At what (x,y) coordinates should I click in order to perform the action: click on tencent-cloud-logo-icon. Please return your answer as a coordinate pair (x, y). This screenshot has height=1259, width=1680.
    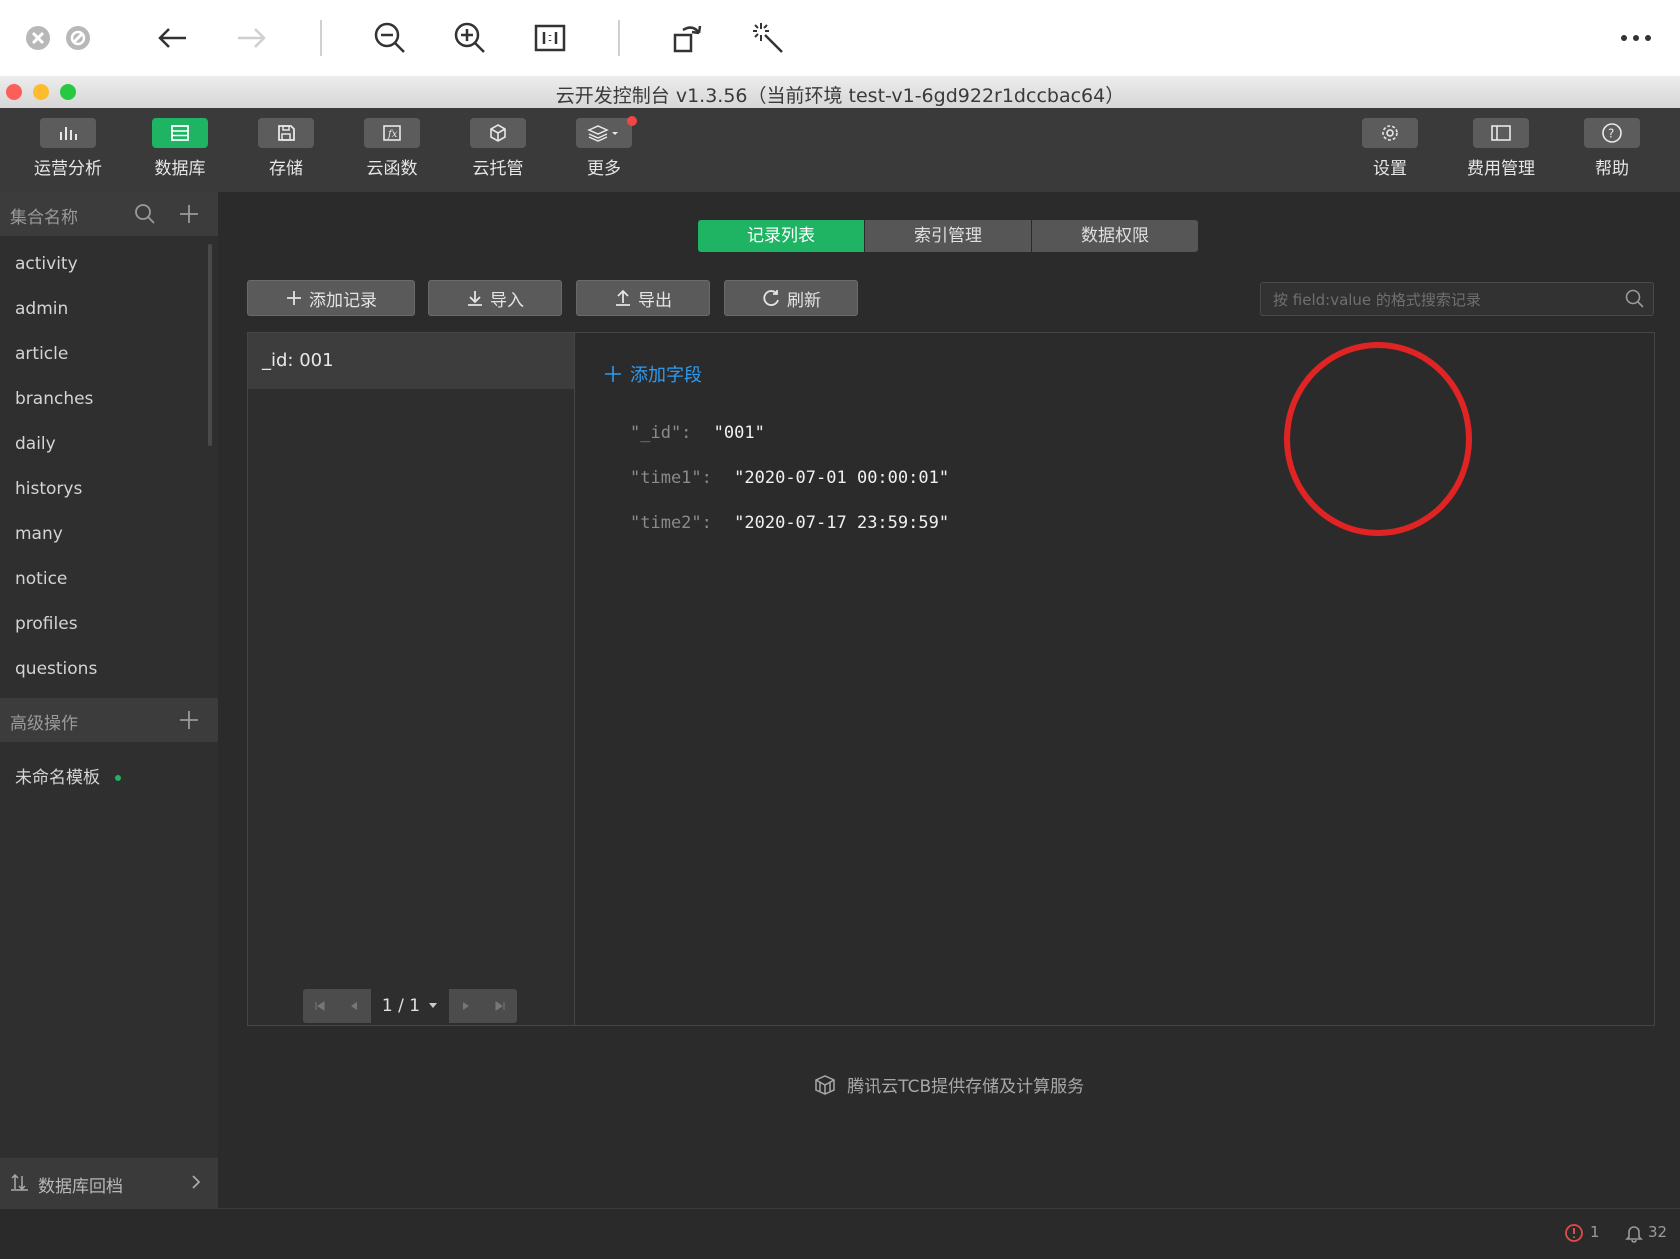
    Looking at the image, I should click on (825, 1085).